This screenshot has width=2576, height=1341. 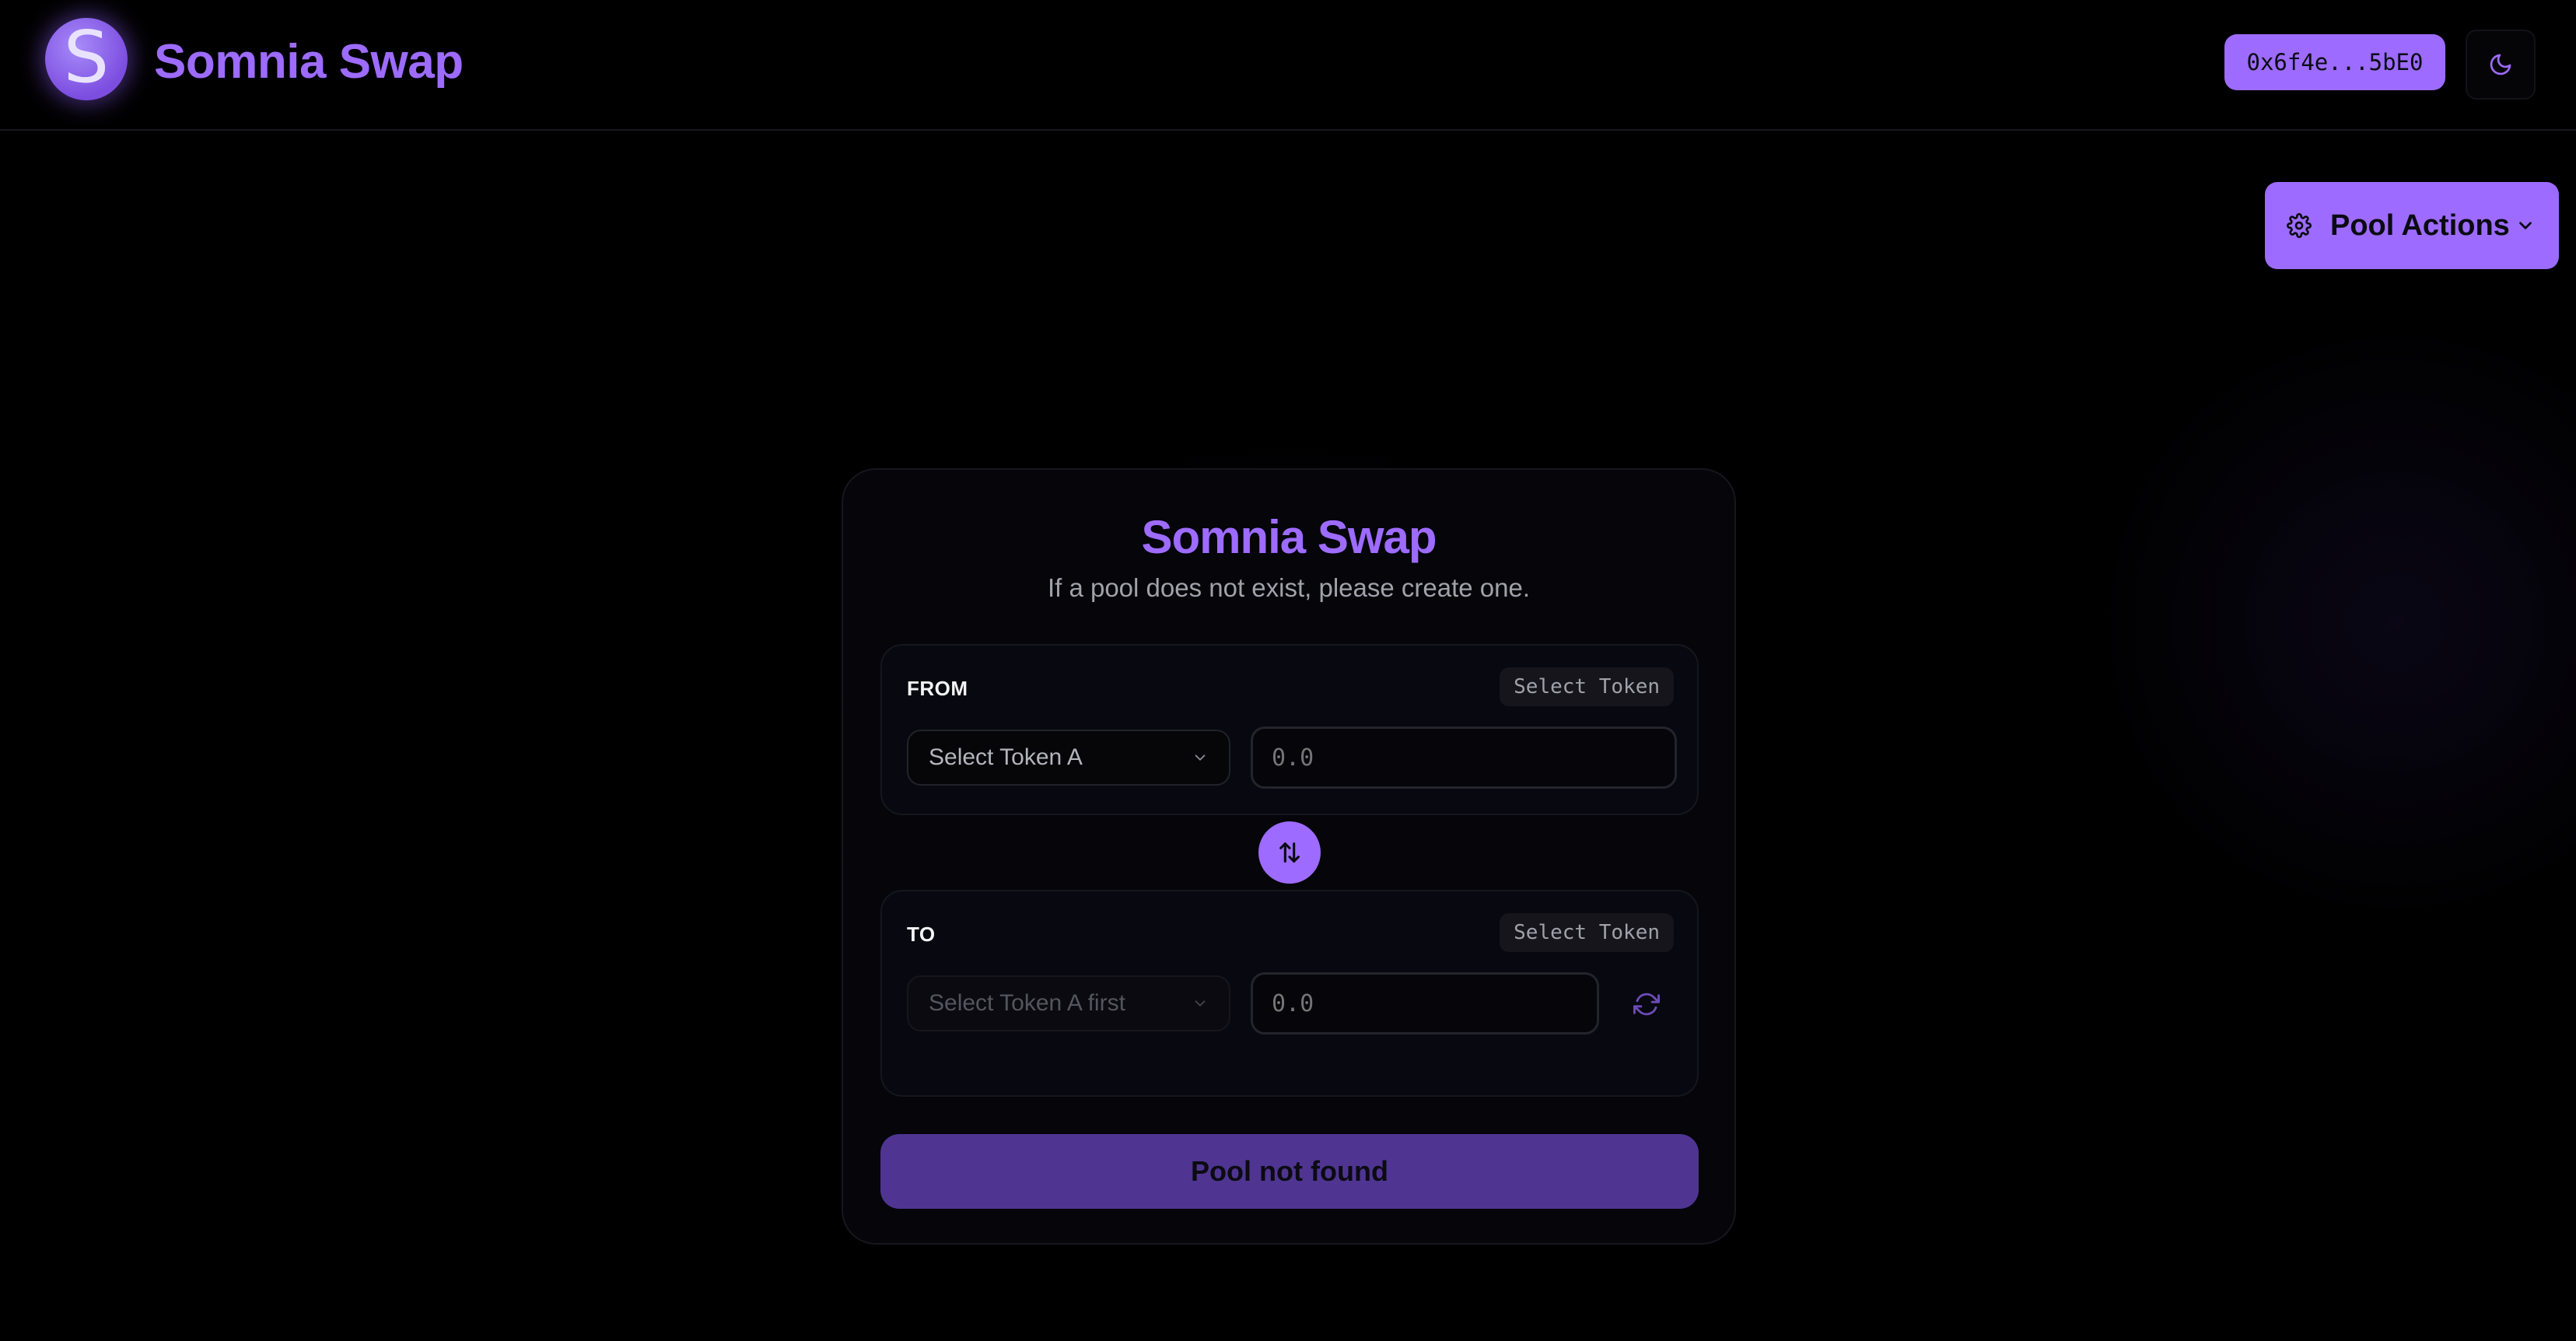 I want to click on to-panel: TO Select Token Select Token A first, so click(x=1290, y=994).